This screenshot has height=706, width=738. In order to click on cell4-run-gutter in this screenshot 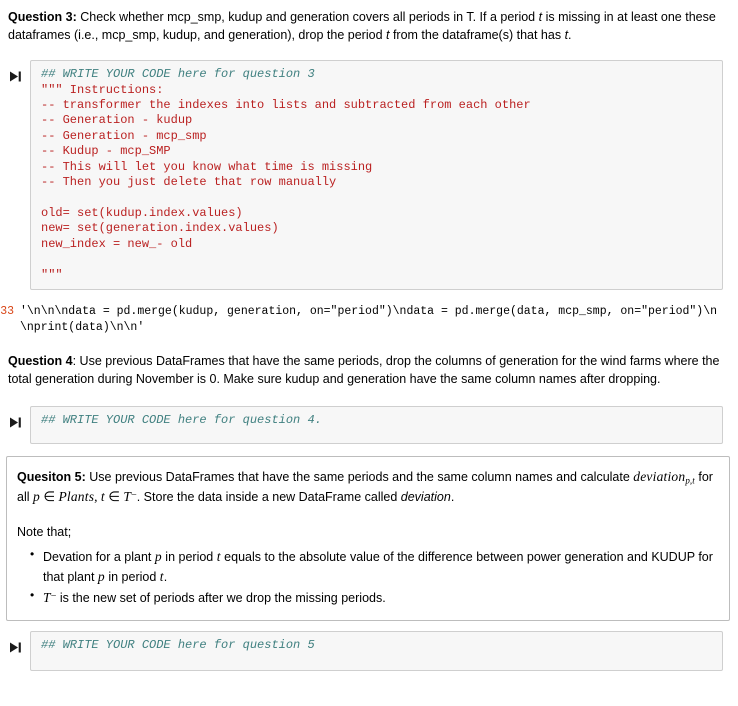, I will do `click(15, 419)`.